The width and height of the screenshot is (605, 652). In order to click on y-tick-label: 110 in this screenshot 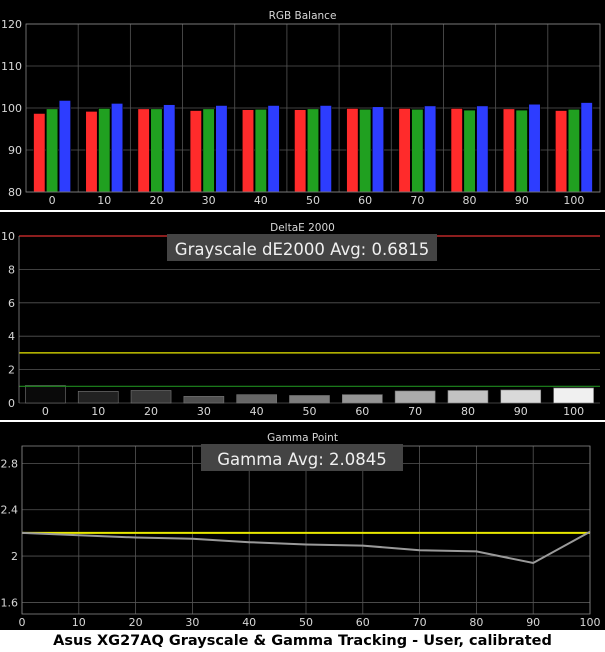, I will do `click(11, 66)`.